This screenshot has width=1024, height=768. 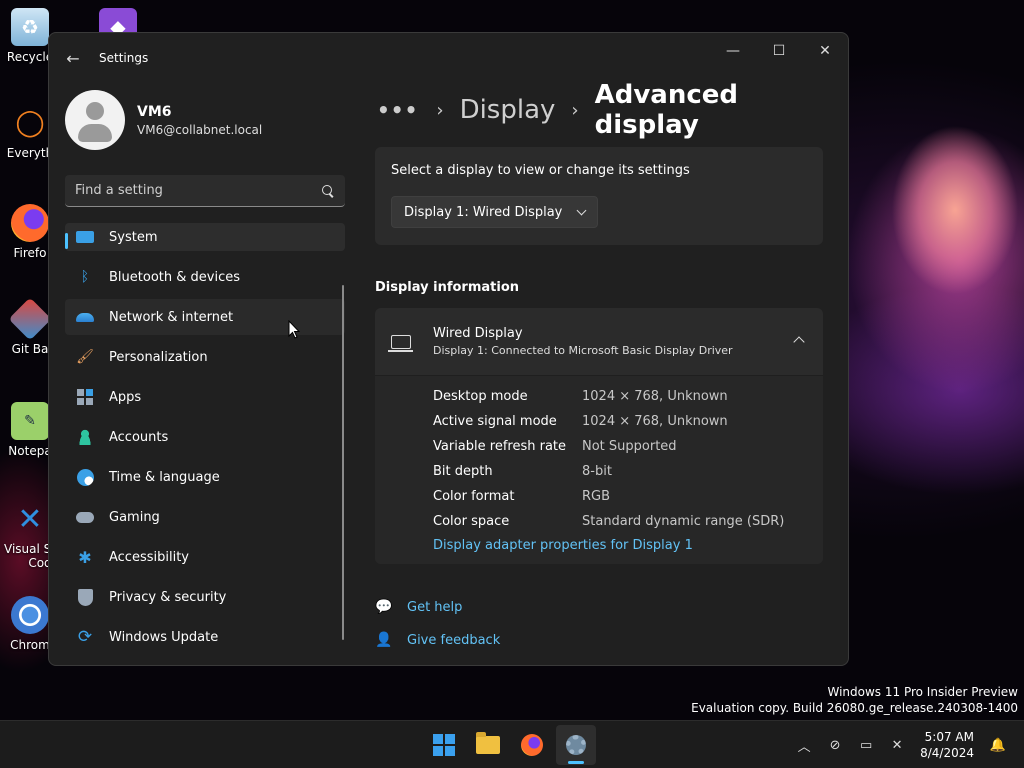 What do you see at coordinates (328, 191) in the screenshot?
I see `search-icon` at bounding box center [328, 191].